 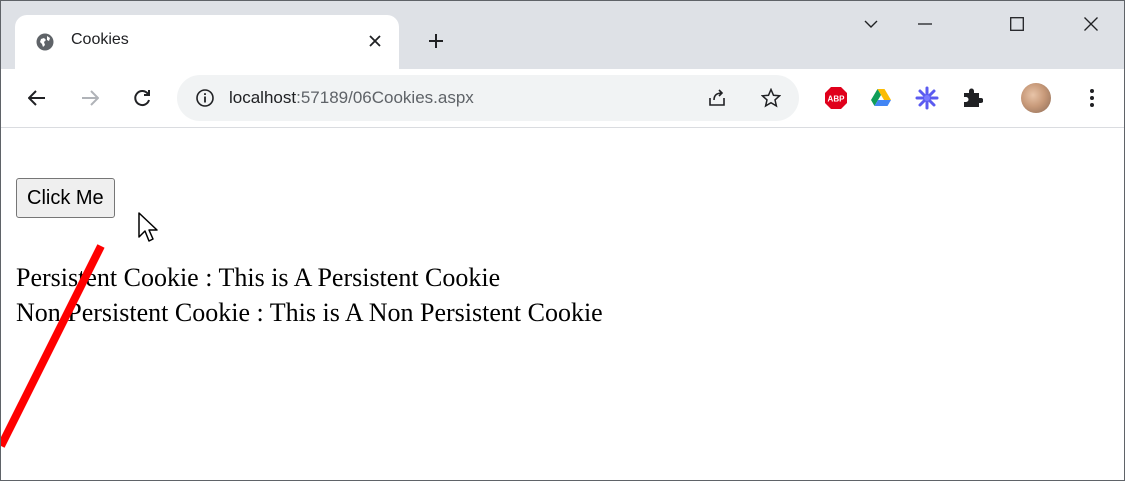 What do you see at coordinates (972, 98) in the screenshot?
I see `puzzle-extensions-icon` at bounding box center [972, 98].